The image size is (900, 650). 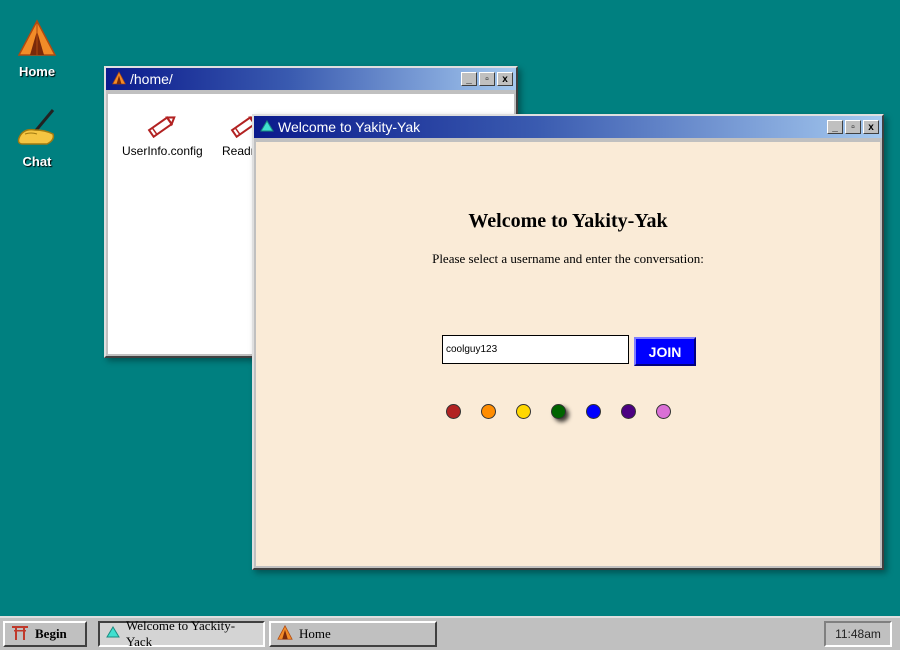 I want to click on taskbar-item-label: Welcome to Yackity-Yack, so click(x=181, y=633).